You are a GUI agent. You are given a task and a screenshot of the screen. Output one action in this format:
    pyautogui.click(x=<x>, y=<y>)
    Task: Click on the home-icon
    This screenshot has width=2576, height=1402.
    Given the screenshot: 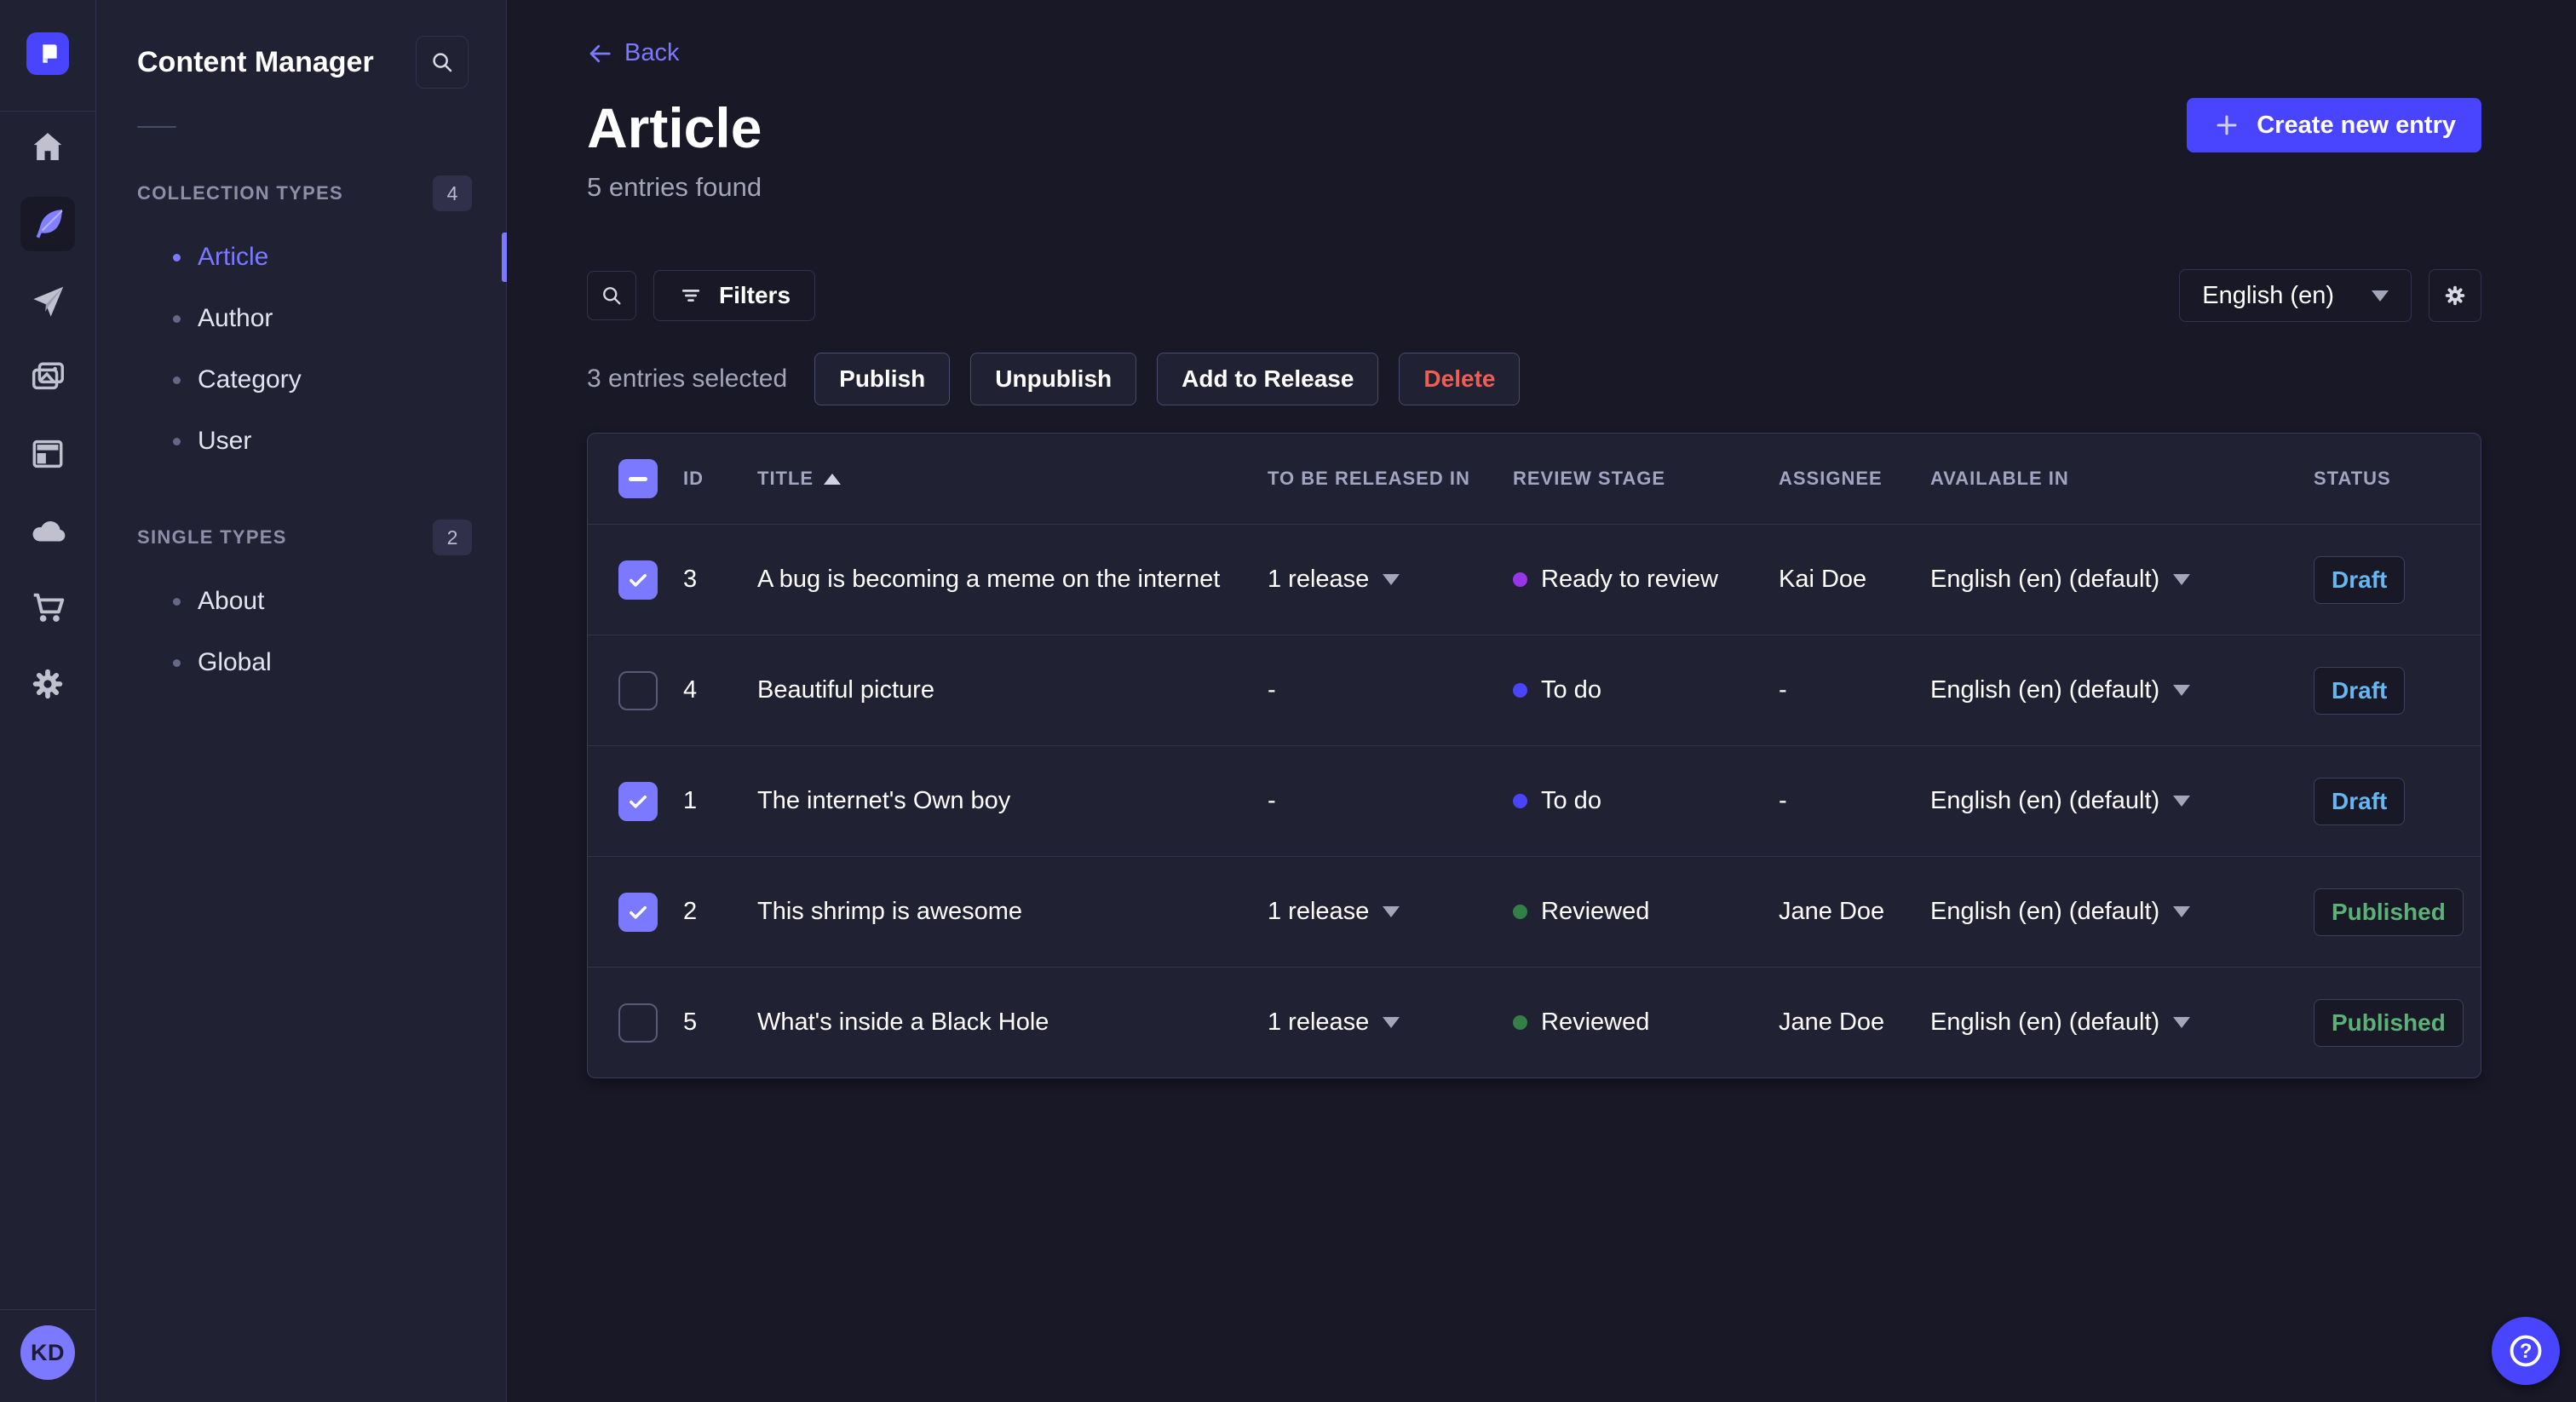 What is the action you would take?
    pyautogui.click(x=48, y=146)
    